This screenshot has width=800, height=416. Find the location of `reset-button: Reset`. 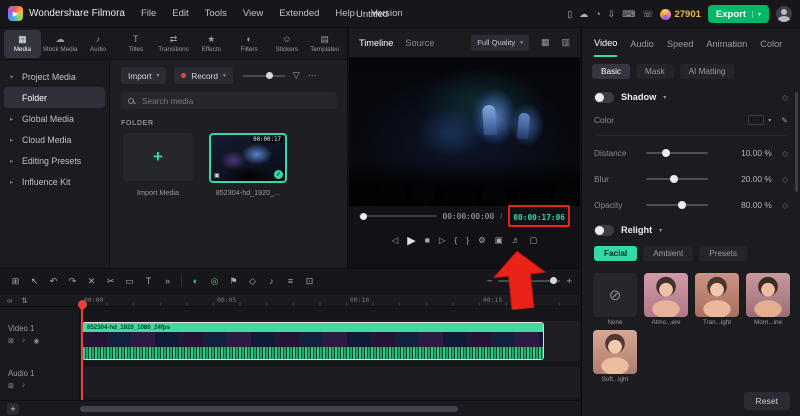

reset-button: Reset is located at coordinates (766, 401).